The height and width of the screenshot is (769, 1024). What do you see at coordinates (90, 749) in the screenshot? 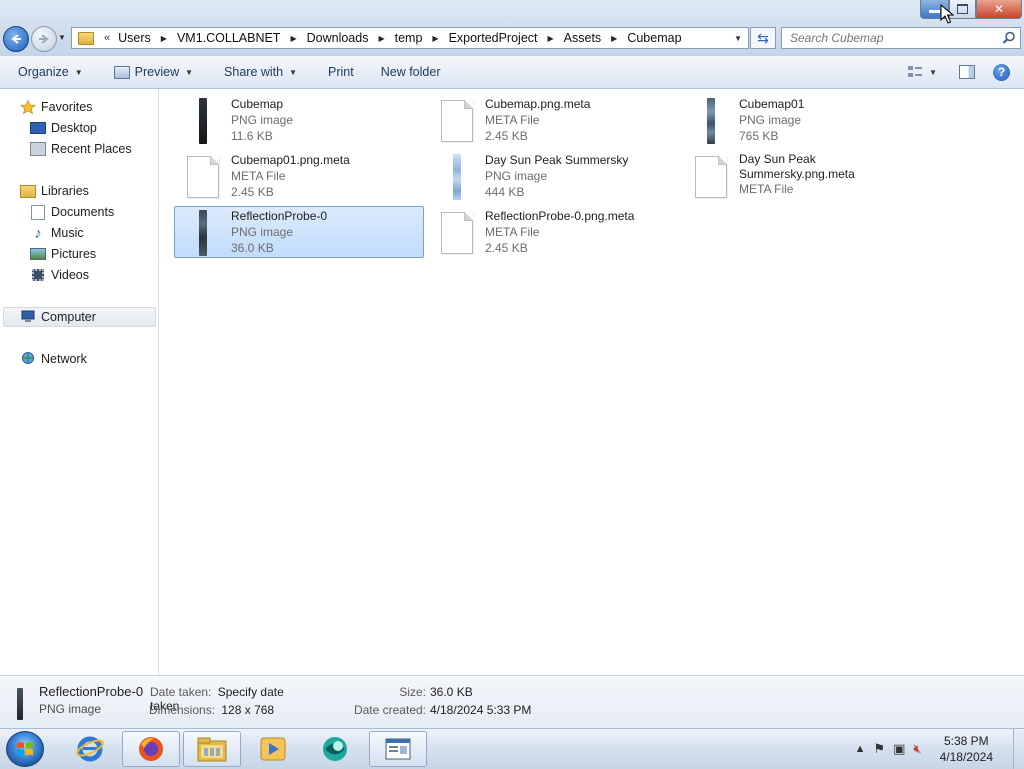
I see `taskbar-internet-explorer` at bounding box center [90, 749].